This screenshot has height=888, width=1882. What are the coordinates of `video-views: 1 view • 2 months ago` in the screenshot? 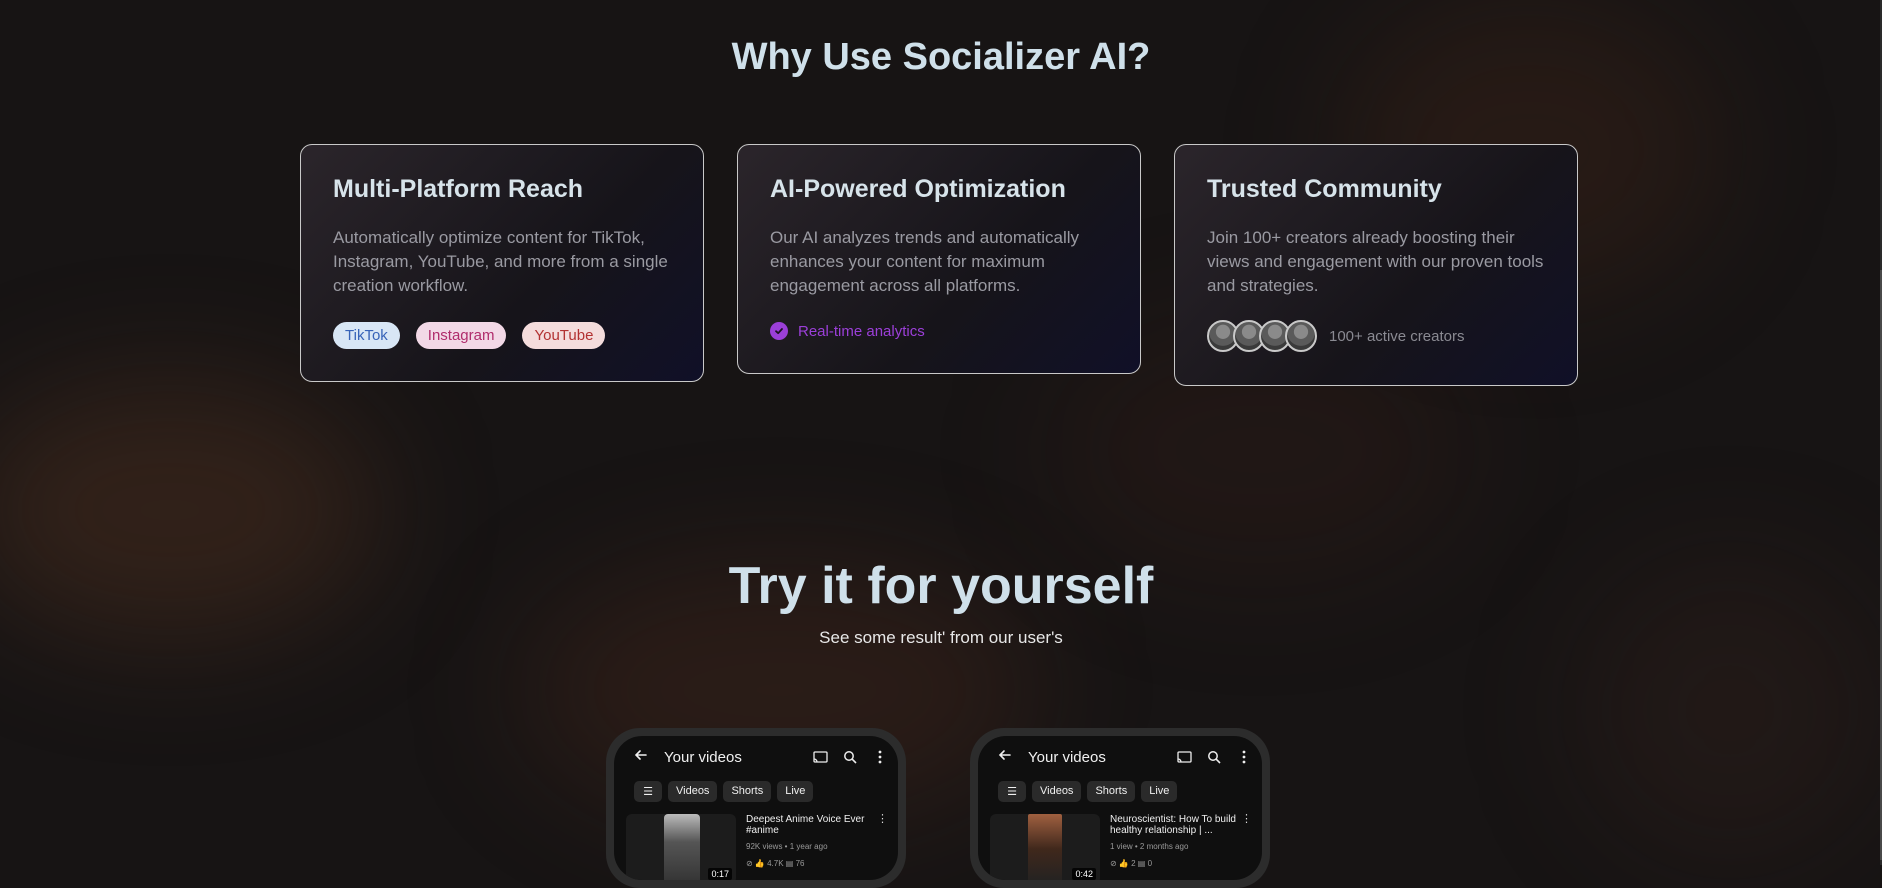 It's located at (1149, 846).